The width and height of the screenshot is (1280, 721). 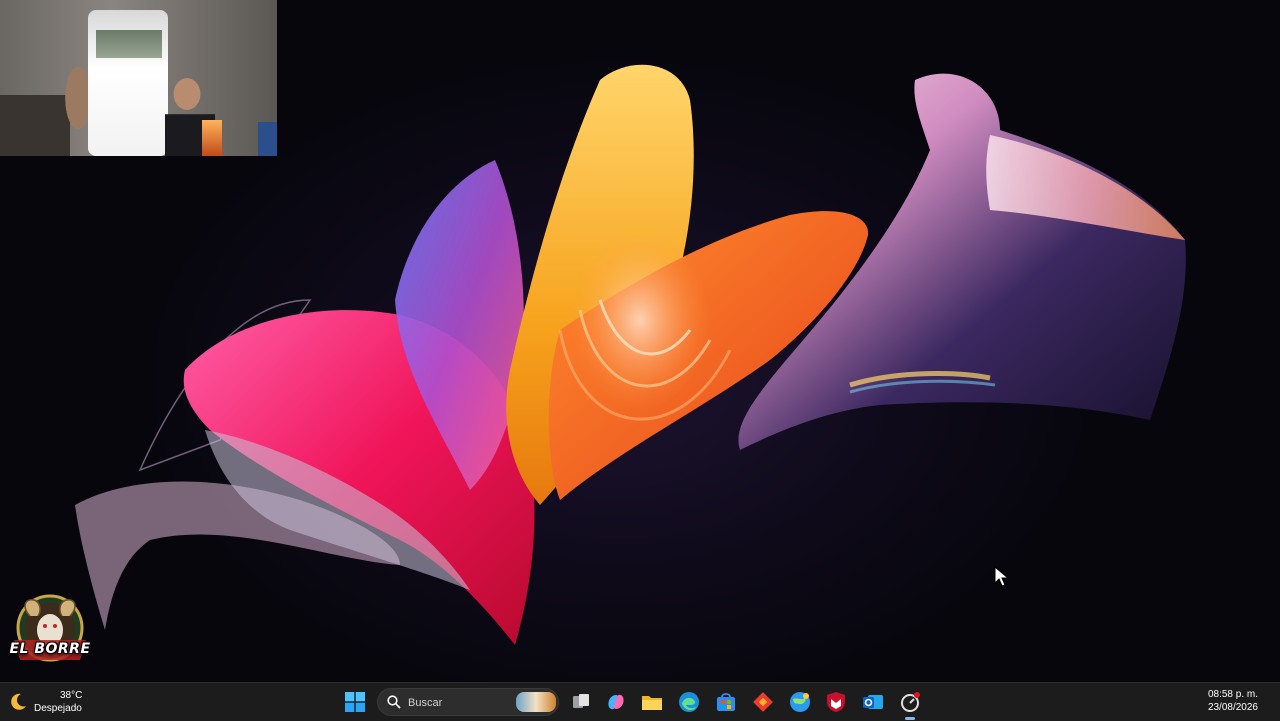 What do you see at coordinates (71, 695) in the screenshot?
I see `weather-temperature: 38°C` at bounding box center [71, 695].